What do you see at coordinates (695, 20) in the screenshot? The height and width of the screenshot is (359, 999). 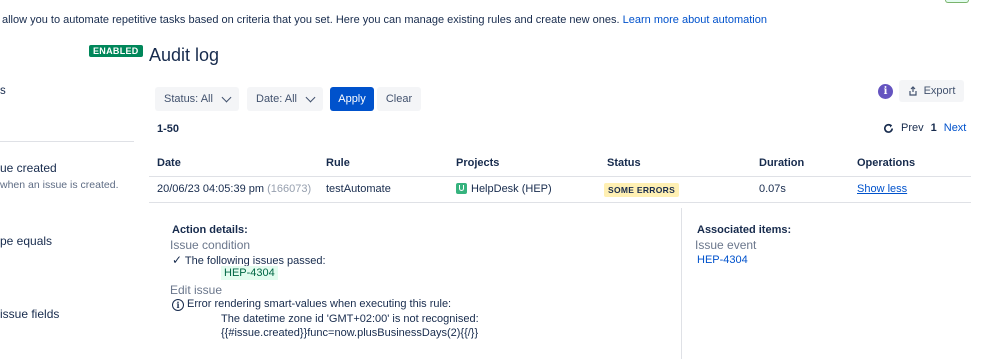 I see `learn-more-link: Learn more about automation` at bounding box center [695, 20].